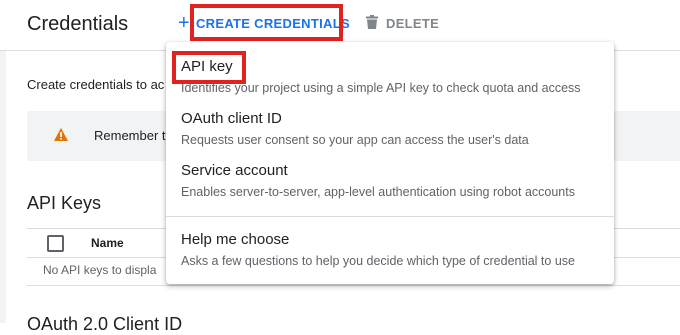 This screenshot has height=335, width=680. Describe the element at coordinates (105, 324) in the screenshot. I see `oauth-section-title: OAuth 2.0 Client ID` at that location.